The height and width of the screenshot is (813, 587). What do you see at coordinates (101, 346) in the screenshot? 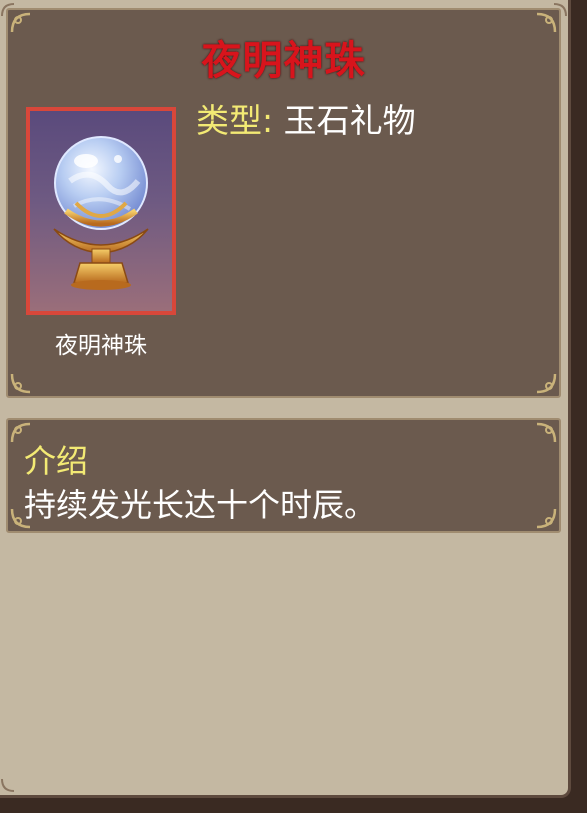
I see `item-caption: 夜明神珠` at bounding box center [101, 346].